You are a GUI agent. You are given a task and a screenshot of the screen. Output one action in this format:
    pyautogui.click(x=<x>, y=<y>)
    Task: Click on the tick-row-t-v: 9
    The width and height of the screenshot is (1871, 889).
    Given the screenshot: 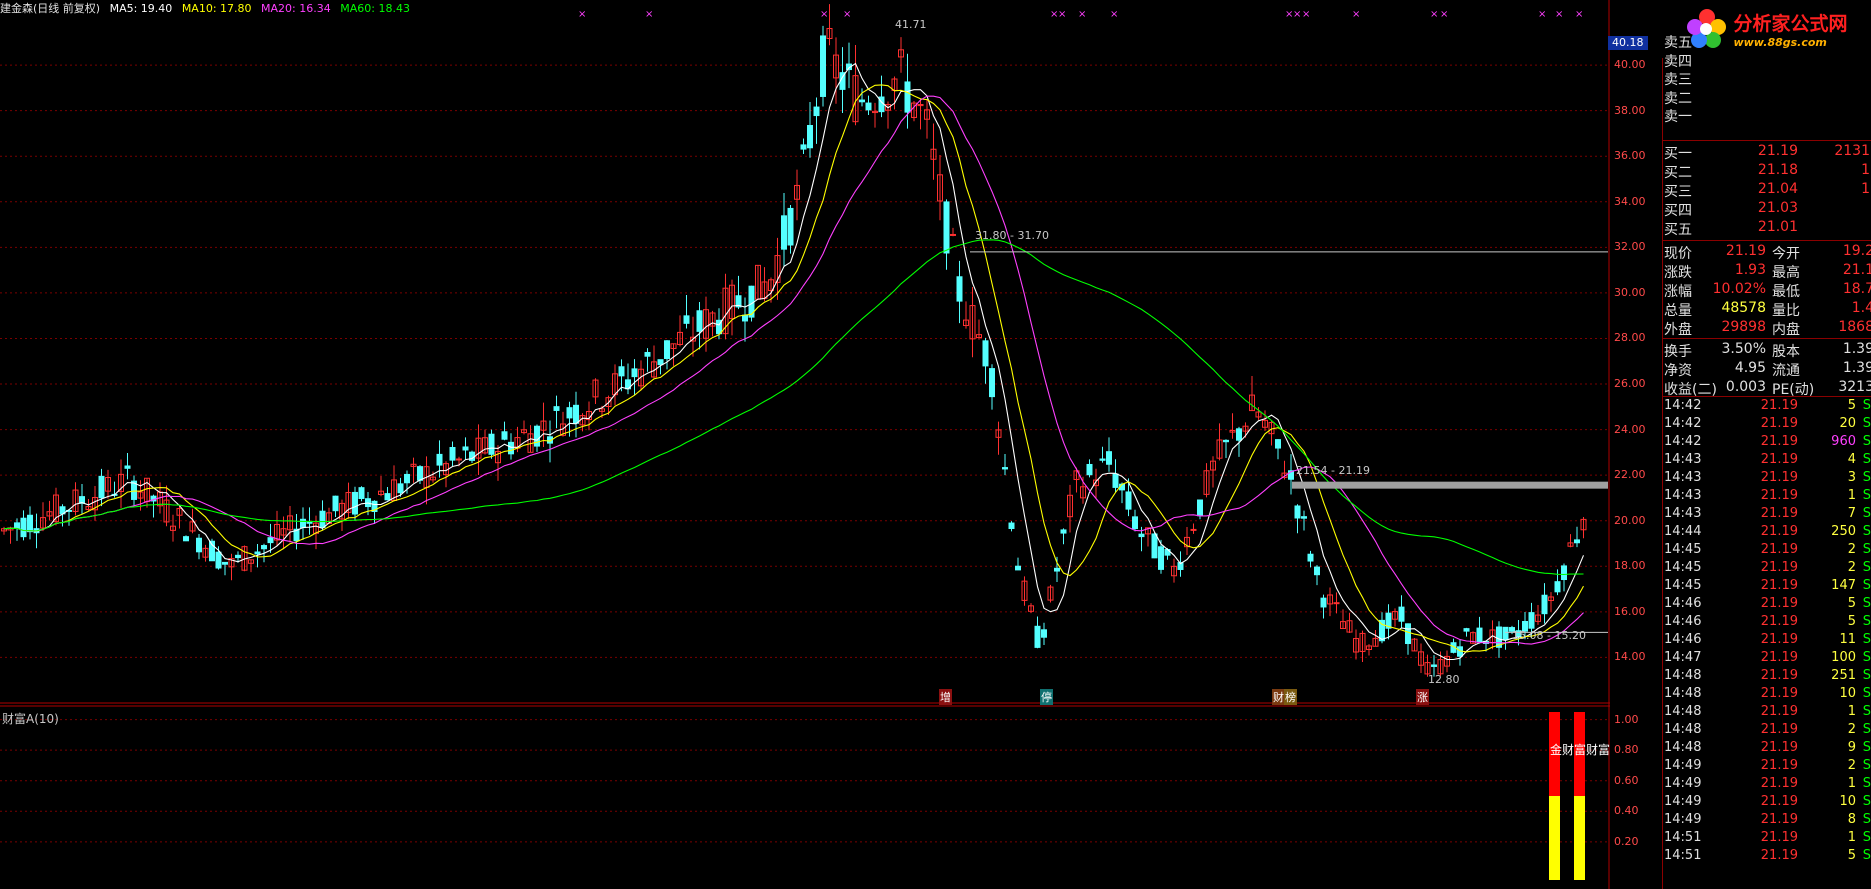 What is the action you would take?
    pyautogui.click(x=1851, y=747)
    